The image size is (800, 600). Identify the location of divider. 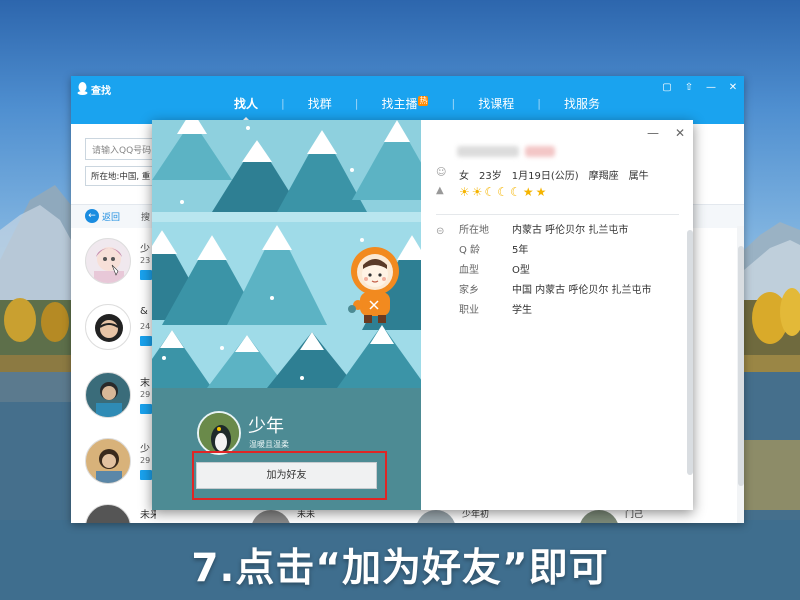
(557, 214).